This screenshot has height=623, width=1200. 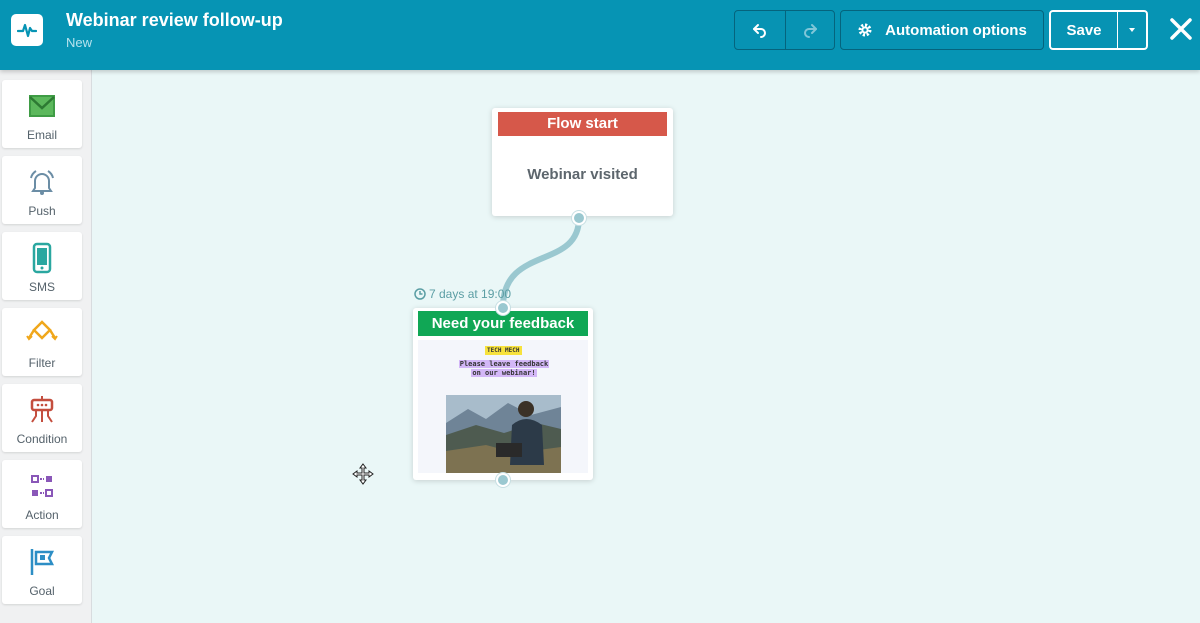 I want to click on action-icon, so click(x=42, y=486).